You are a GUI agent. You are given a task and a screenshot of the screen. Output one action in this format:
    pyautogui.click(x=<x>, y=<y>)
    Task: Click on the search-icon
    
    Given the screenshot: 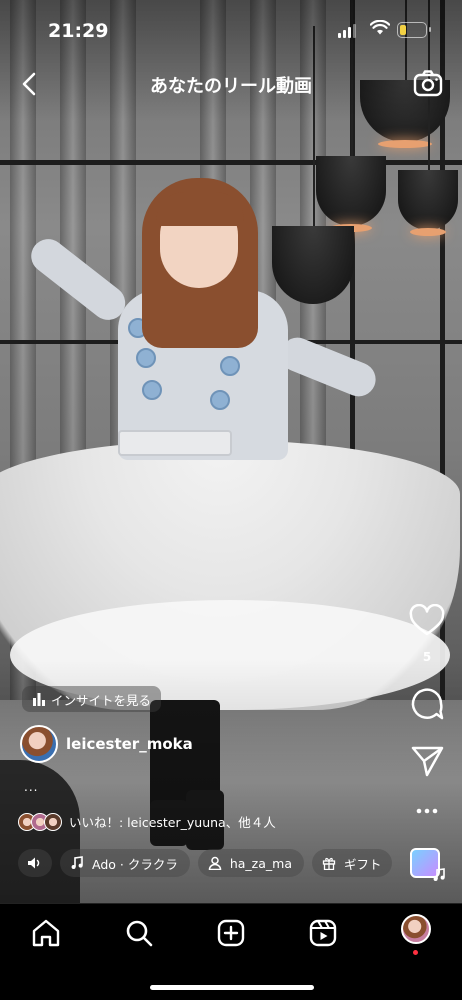 What is the action you would take?
    pyautogui.click(x=139, y=933)
    